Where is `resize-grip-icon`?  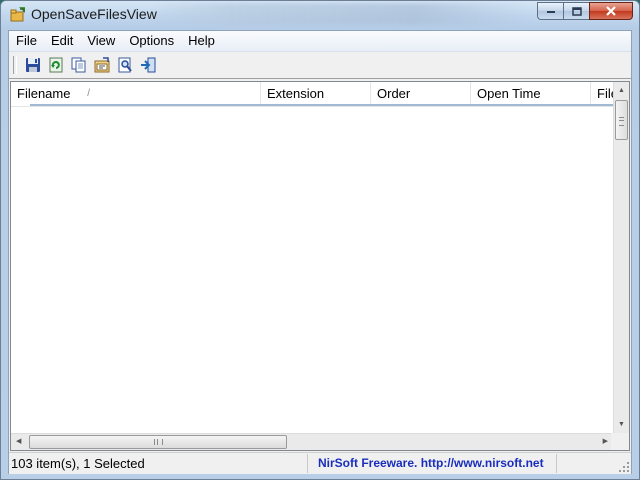
resize-grip-icon is located at coordinates (624, 467).